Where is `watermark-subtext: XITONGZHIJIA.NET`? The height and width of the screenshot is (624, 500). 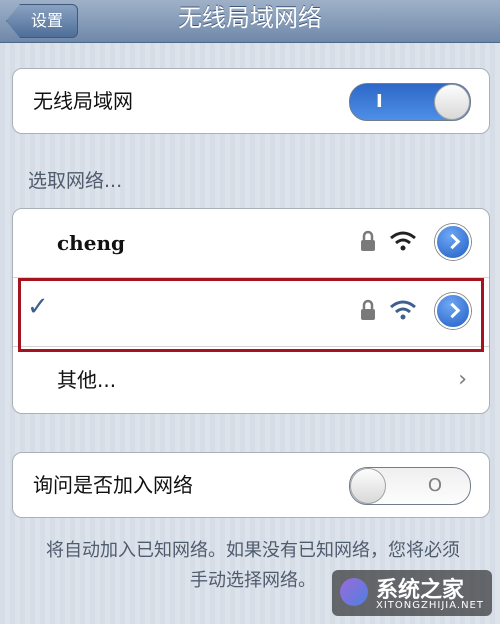
watermark-subtext: XITONGZHIJIA.NET is located at coordinates (430, 605).